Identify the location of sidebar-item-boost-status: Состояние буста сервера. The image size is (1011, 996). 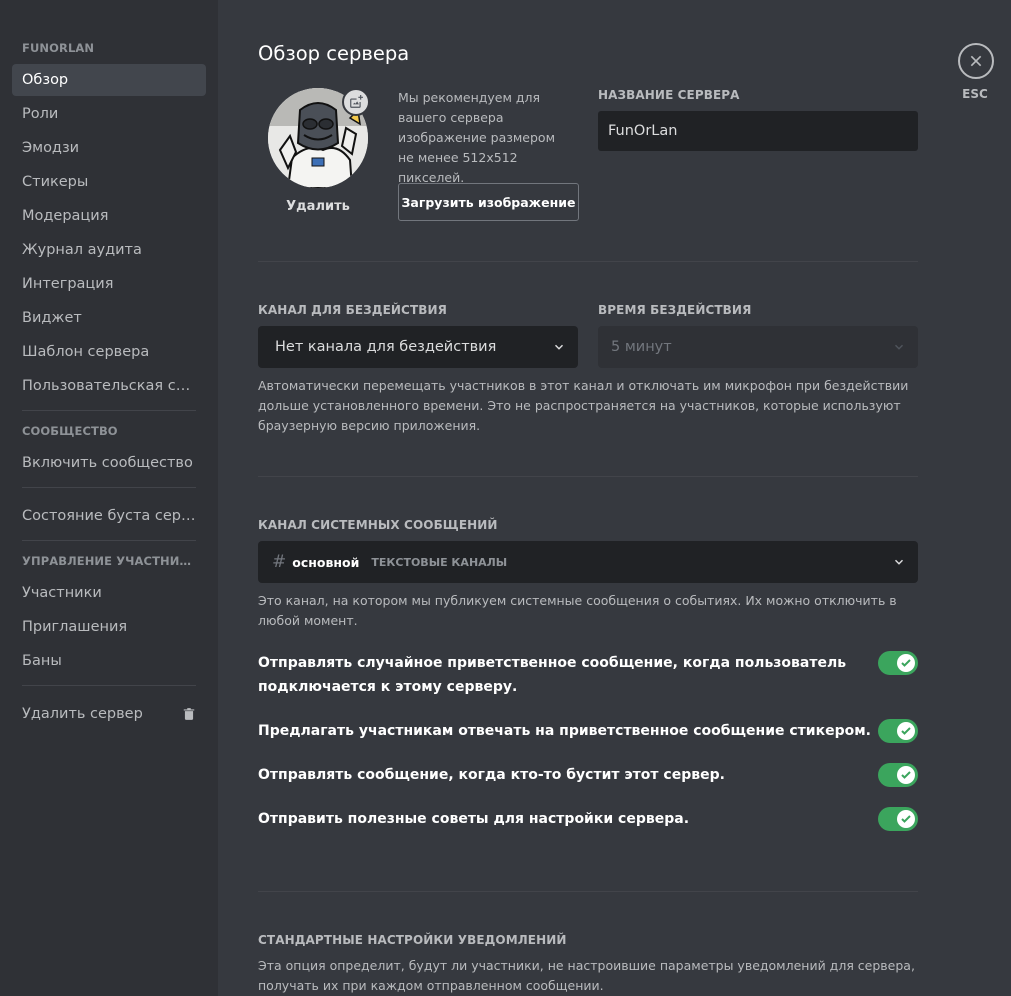
(109, 516).